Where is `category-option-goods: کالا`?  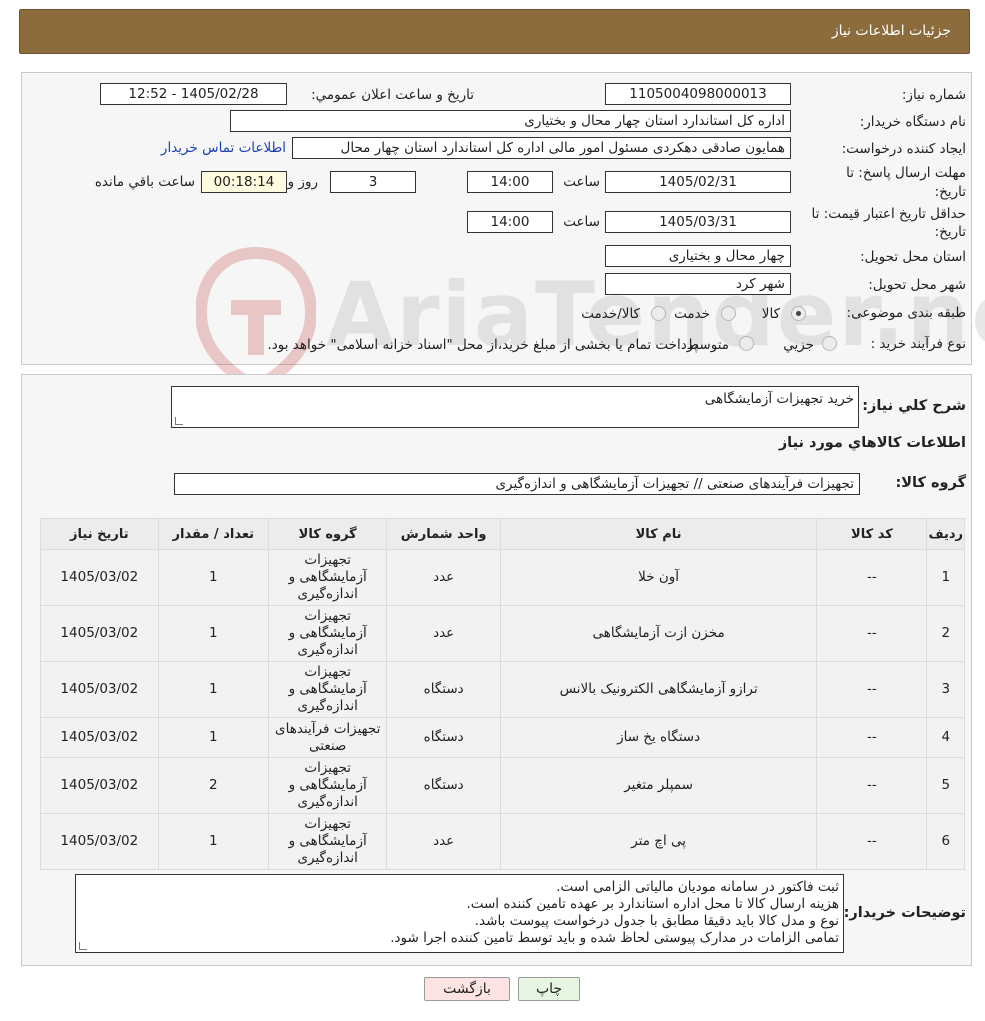
category-option-goods: کالا is located at coordinates (770, 314).